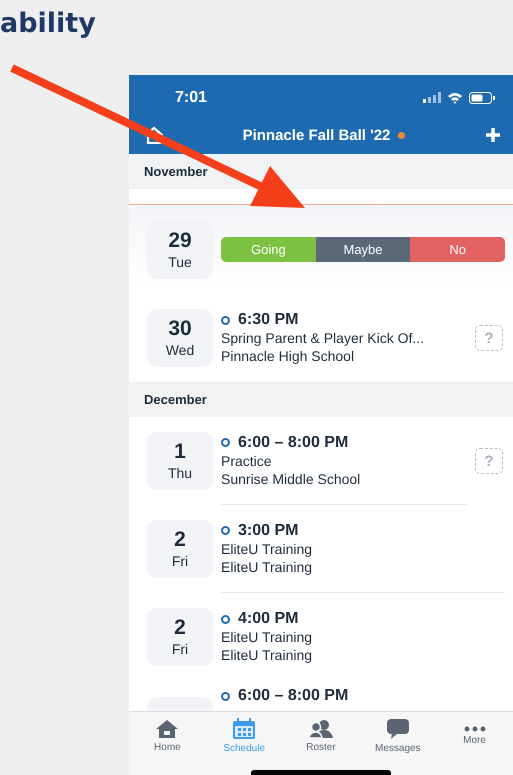  I want to click on event-time: 4:00 PM, so click(268, 619).